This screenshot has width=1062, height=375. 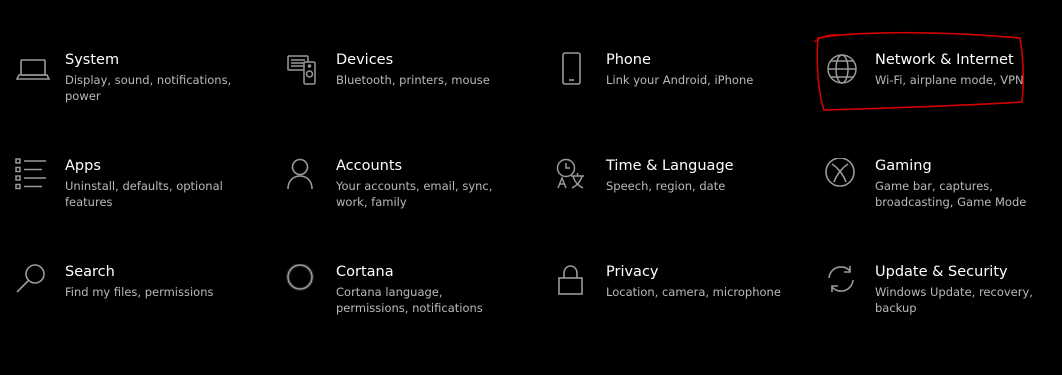 I want to click on lock-icon, so click(x=574, y=282).